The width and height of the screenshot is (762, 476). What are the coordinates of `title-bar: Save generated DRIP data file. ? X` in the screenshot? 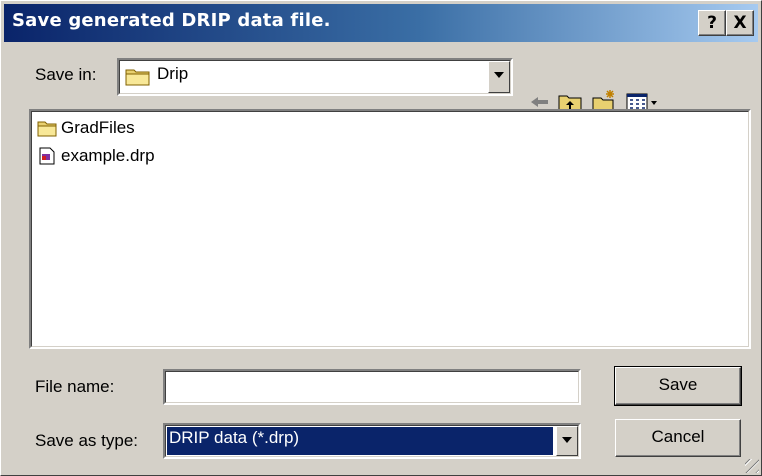 It's located at (381, 23).